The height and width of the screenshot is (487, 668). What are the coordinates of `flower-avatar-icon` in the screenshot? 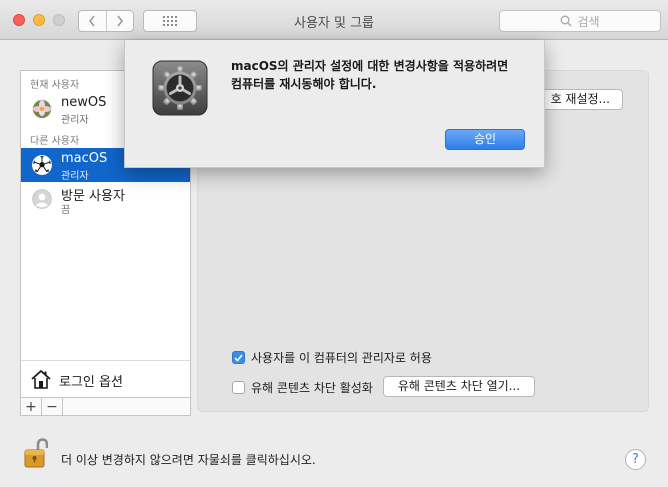 It's located at (42, 109).